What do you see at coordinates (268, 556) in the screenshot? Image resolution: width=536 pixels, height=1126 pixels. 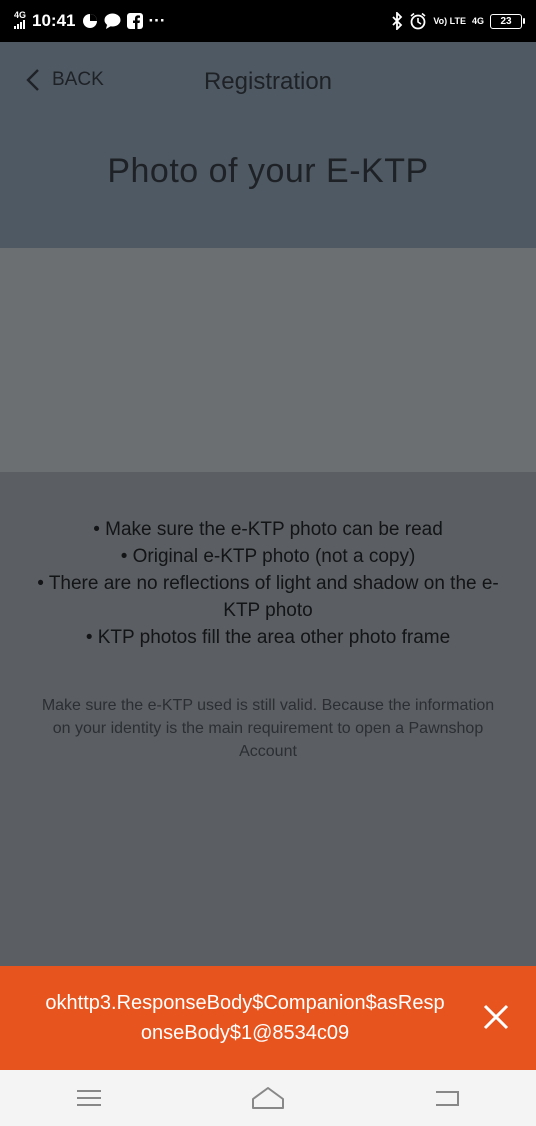 I see `requirement-item: • Original e-KTP photo (not a copy)` at bounding box center [268, 556].